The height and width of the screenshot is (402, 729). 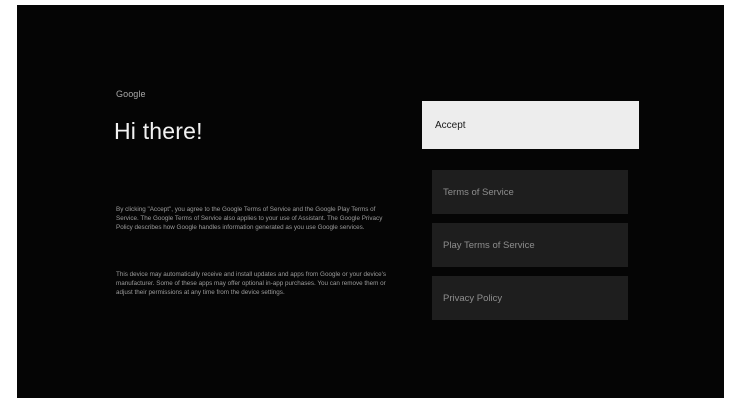 What do you see at coordinates (530, 125) in the screenshot?
I see `accept-button: Accept` at bounding box center [530, 125].